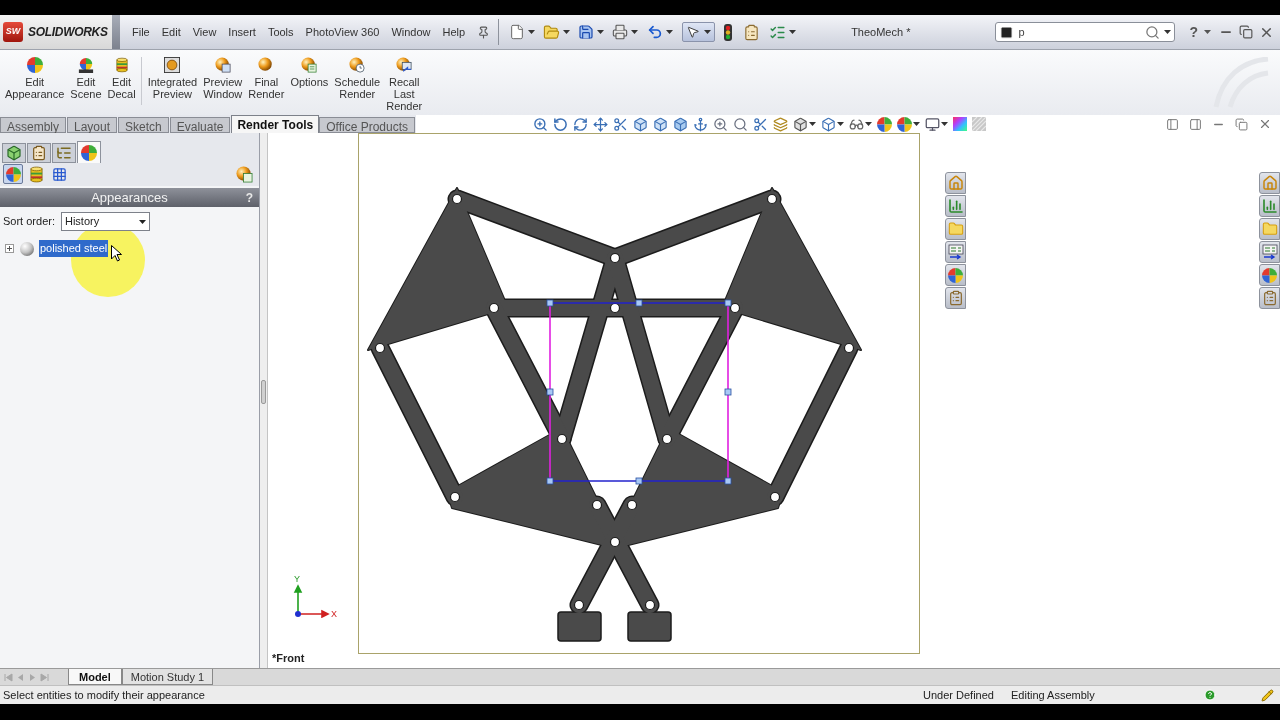 This screenshot has height=720, width=1280. I want to click on axis-triad-icon, so click(311, 601).